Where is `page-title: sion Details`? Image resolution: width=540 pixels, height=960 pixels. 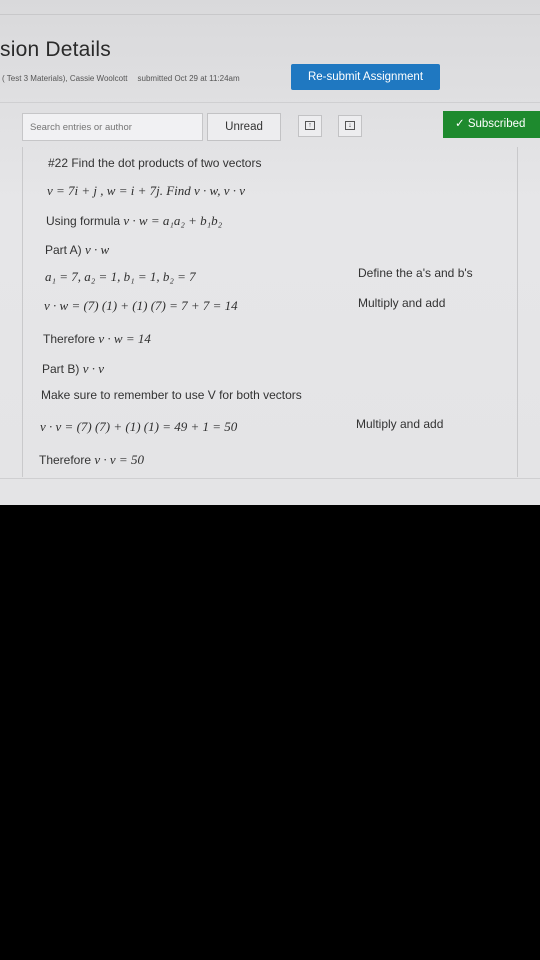 page-title: sion Details is located at coordinates (55, 49).